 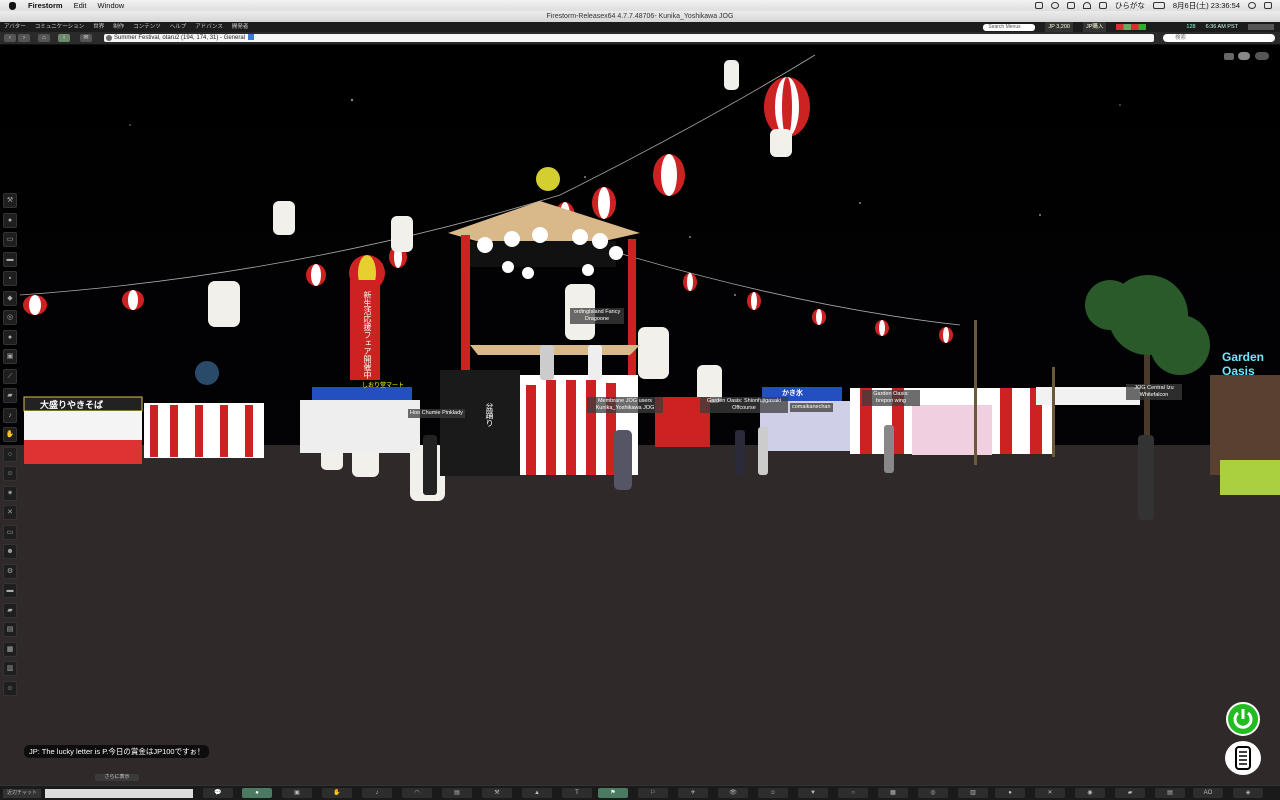 What do you see at coordinates (240, 27) in the screenshot?
I see `menu-developer: 開発者` at bounding box center [240, 27].